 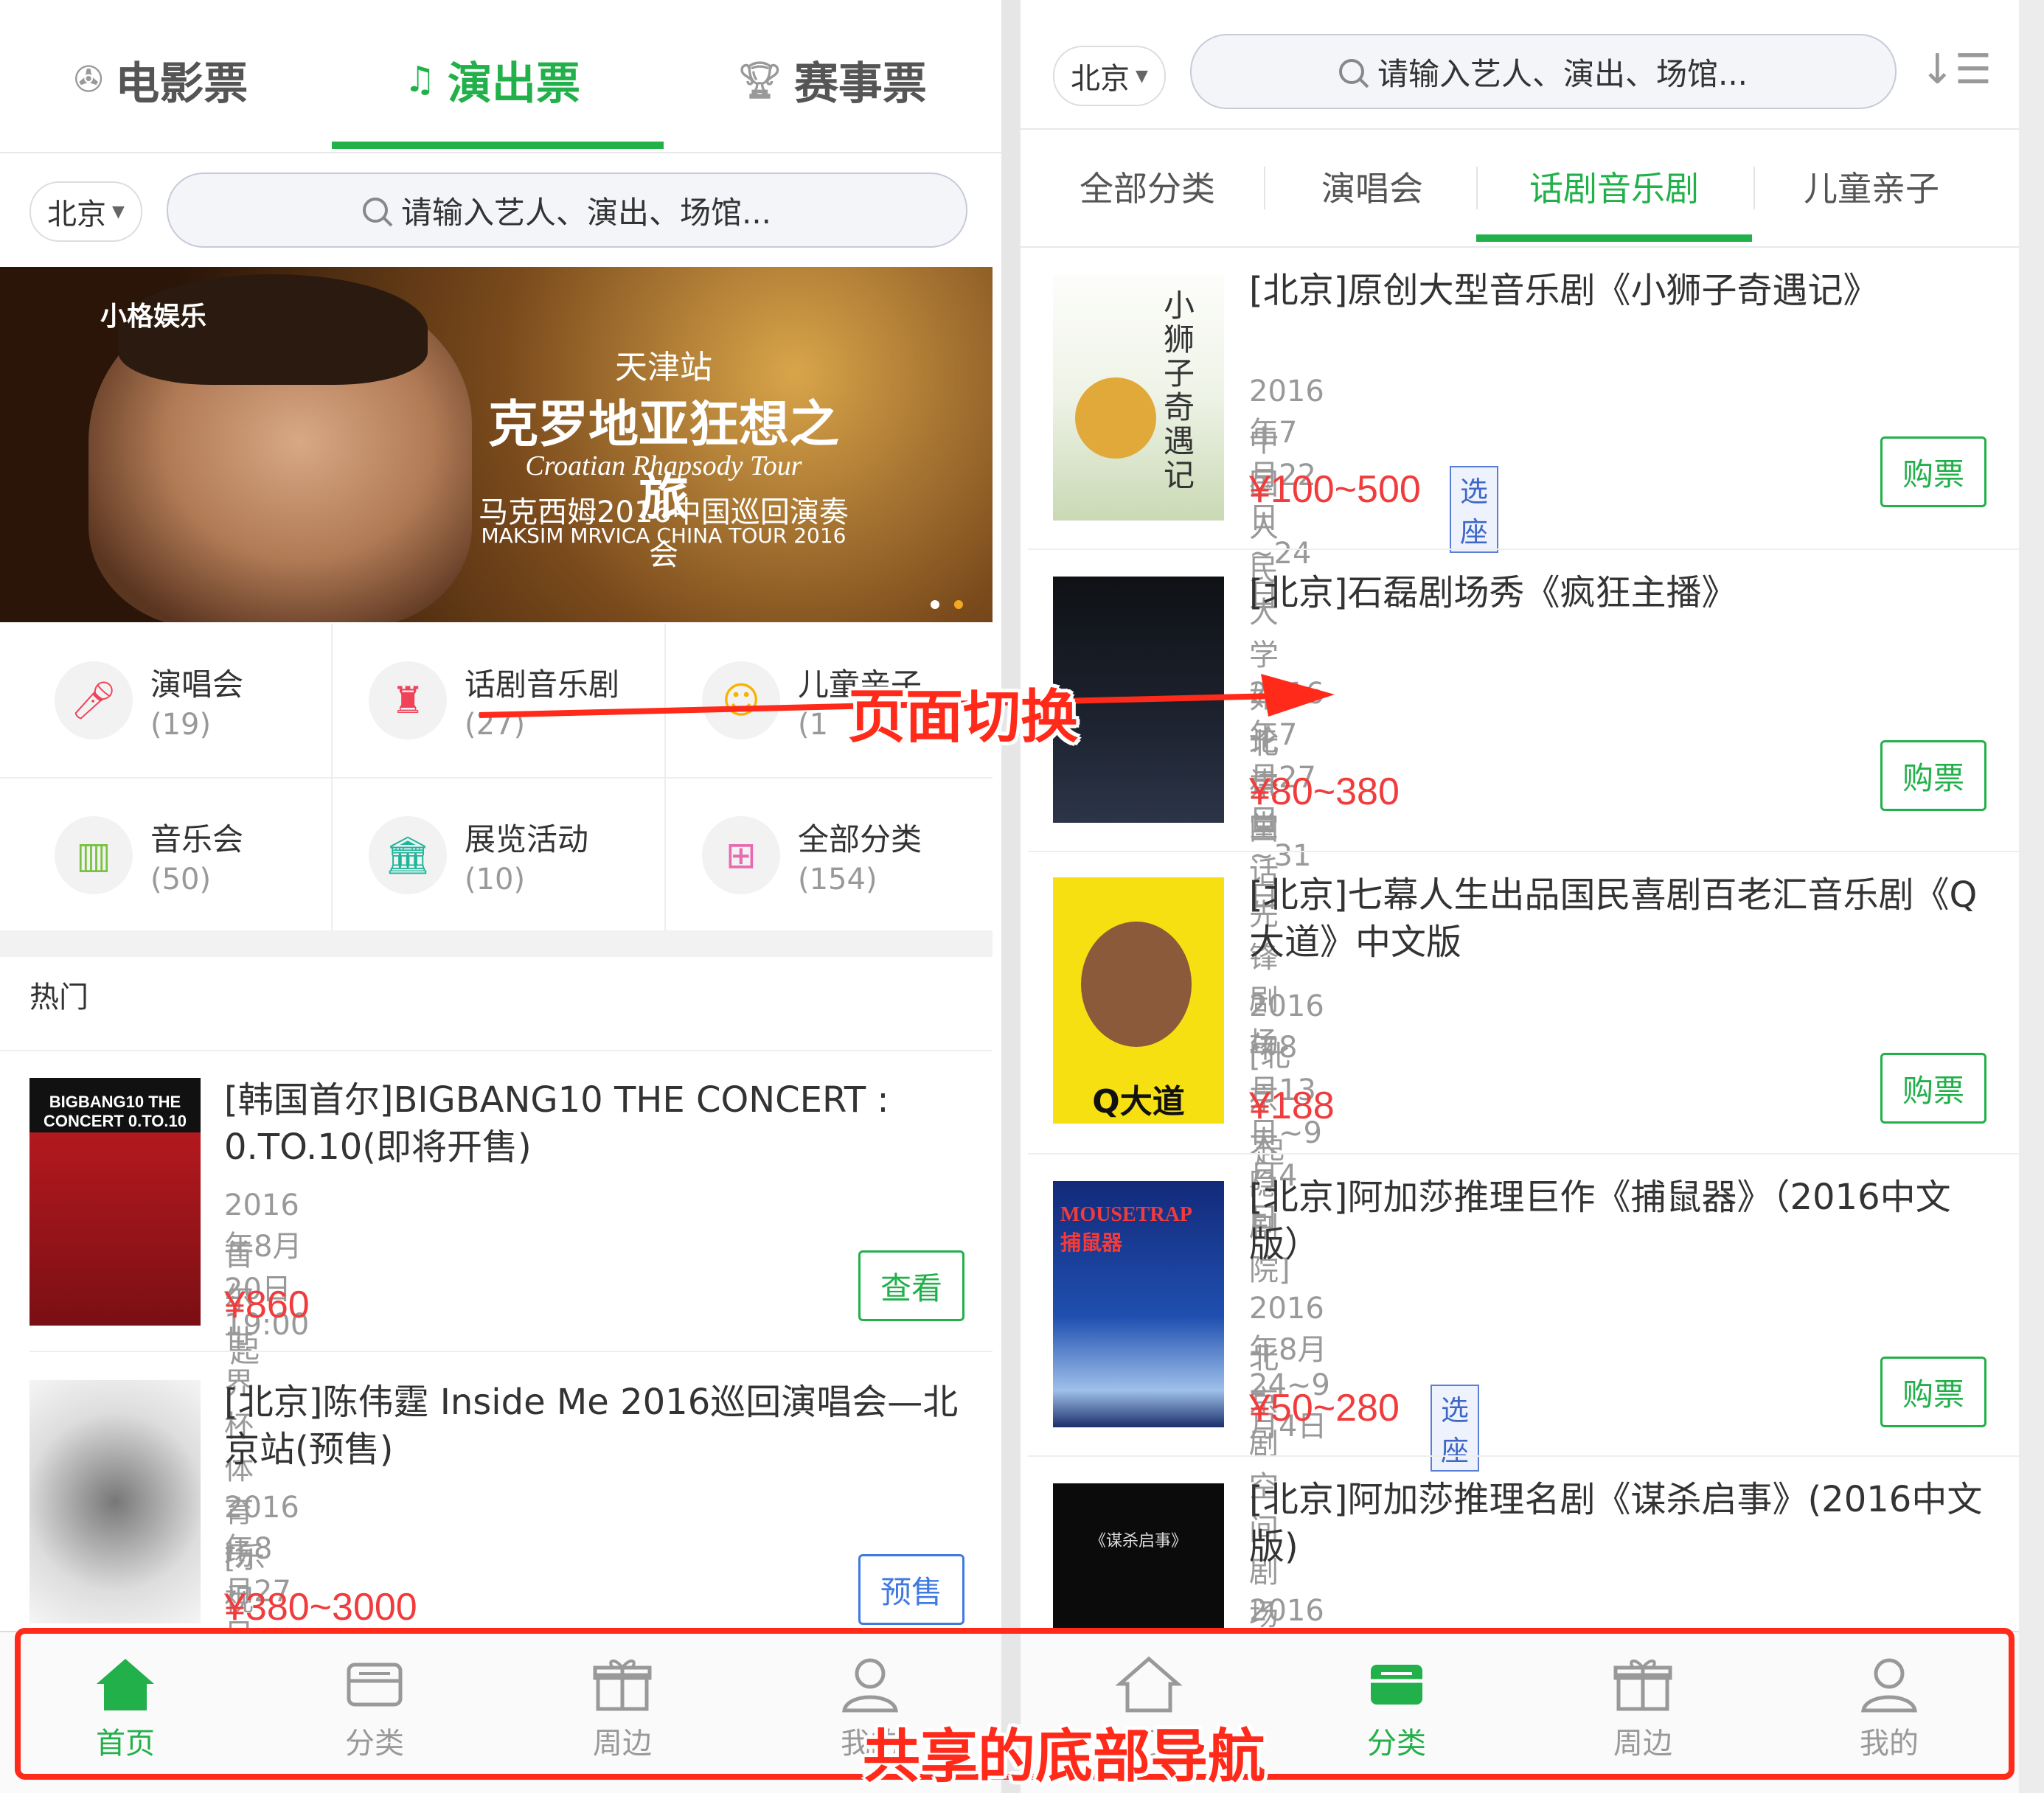 What do you see at coordinates (181, 724) in the screenshot?
I see `category-count: (19)` at bounding box center [181, 724].